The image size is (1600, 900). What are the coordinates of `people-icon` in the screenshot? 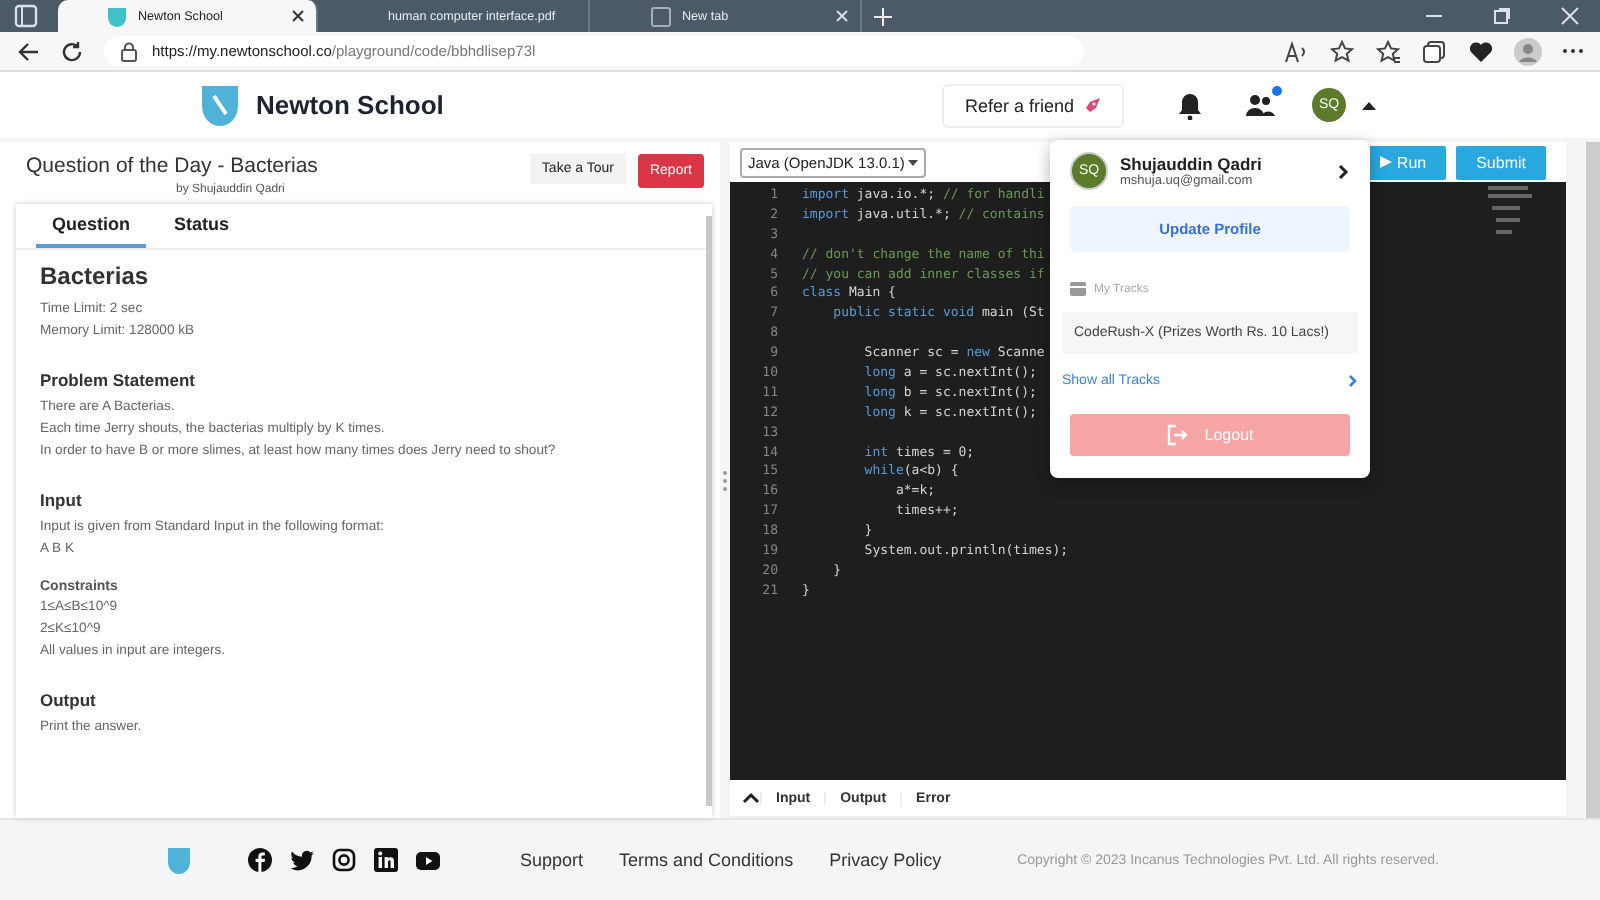 It's located at (1260, 105).